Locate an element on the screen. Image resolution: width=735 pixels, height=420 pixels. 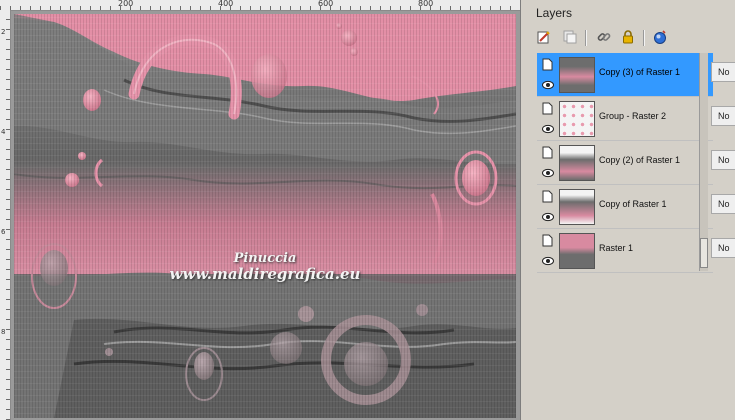
new-layer-icon is located at coordinates (544, 37).